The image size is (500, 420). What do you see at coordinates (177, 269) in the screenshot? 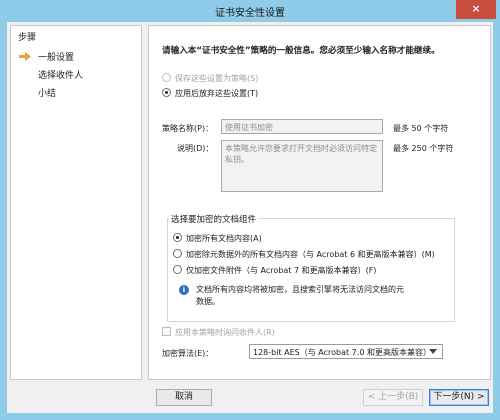
I see `encrypt-attachments-radio` at bounding box center [177, 269].